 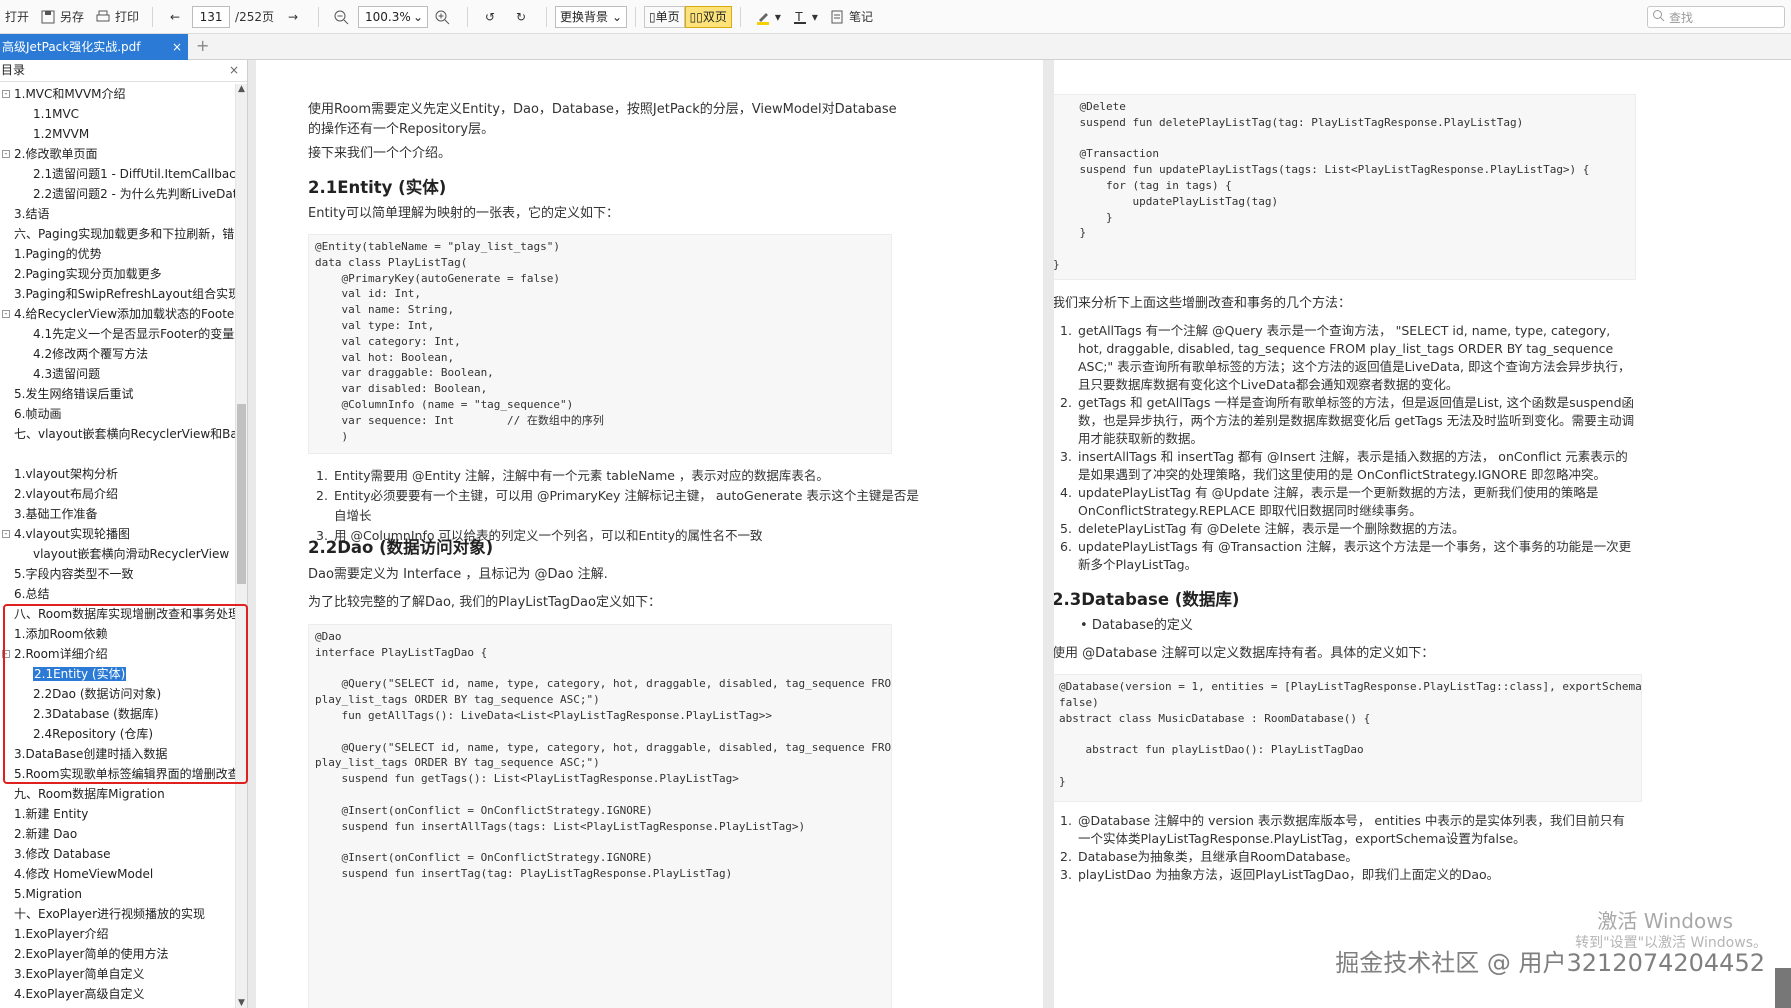 I want to click on toc-item: -4.vlayout实现轮播图, so click(x=118, y=534).